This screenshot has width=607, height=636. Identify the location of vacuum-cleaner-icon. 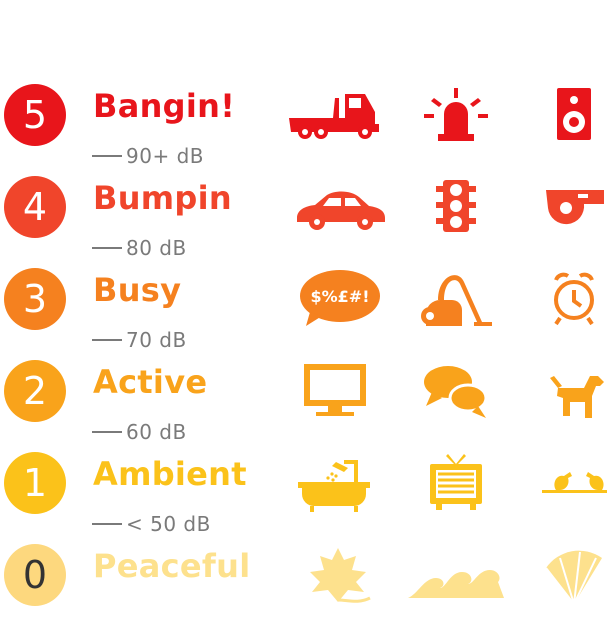
(456, 298).